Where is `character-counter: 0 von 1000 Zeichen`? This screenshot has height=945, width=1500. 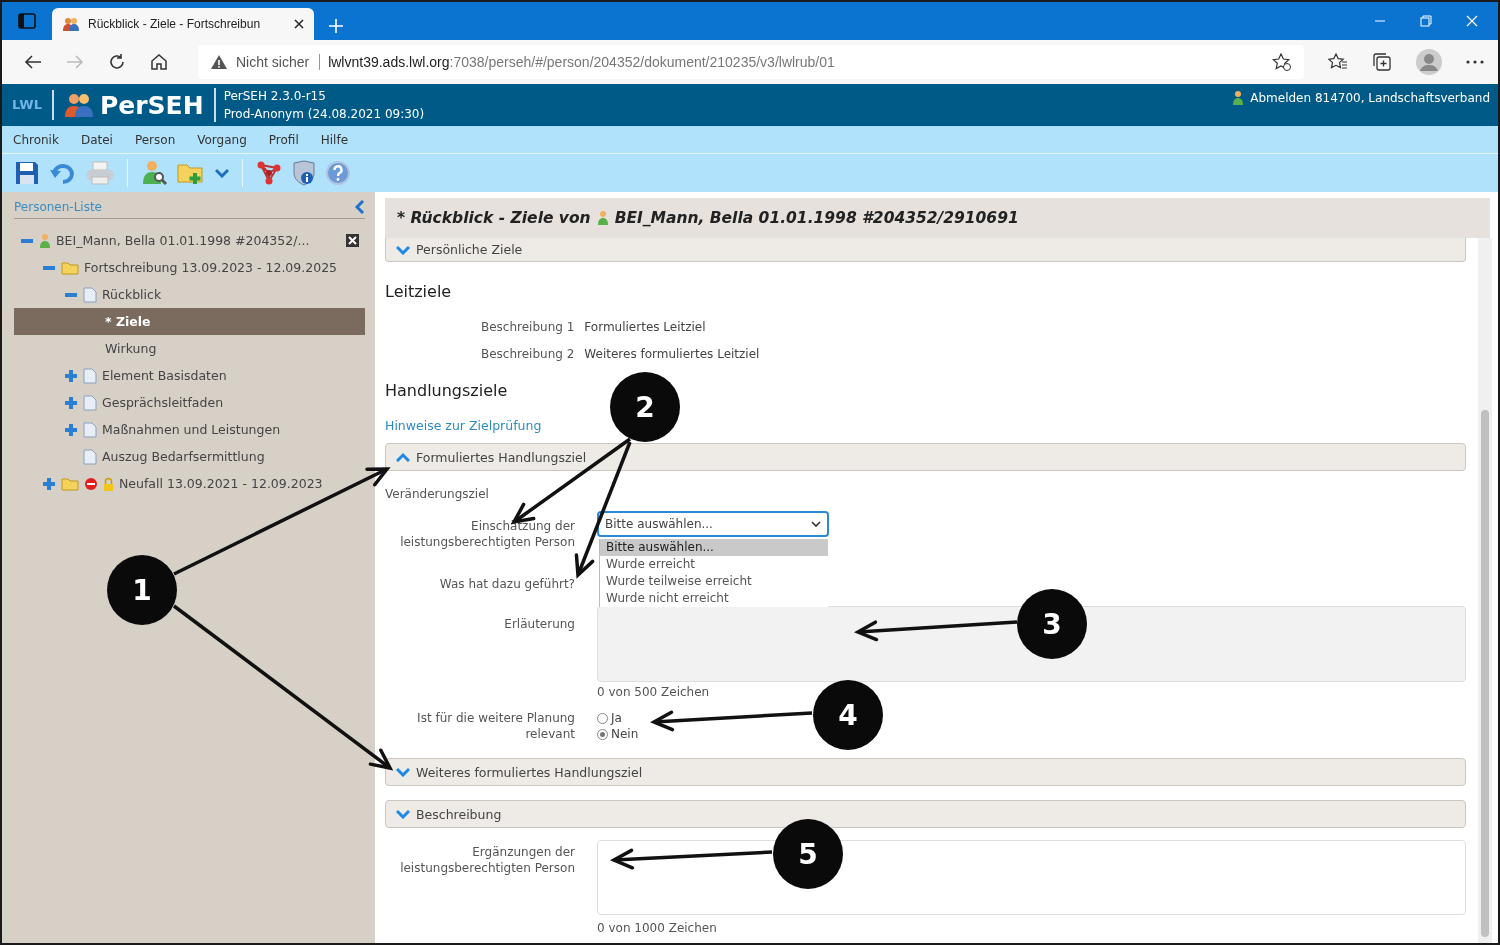 character-counter: 0 von 1000 Zeichen is located at coordinates (657, 928).